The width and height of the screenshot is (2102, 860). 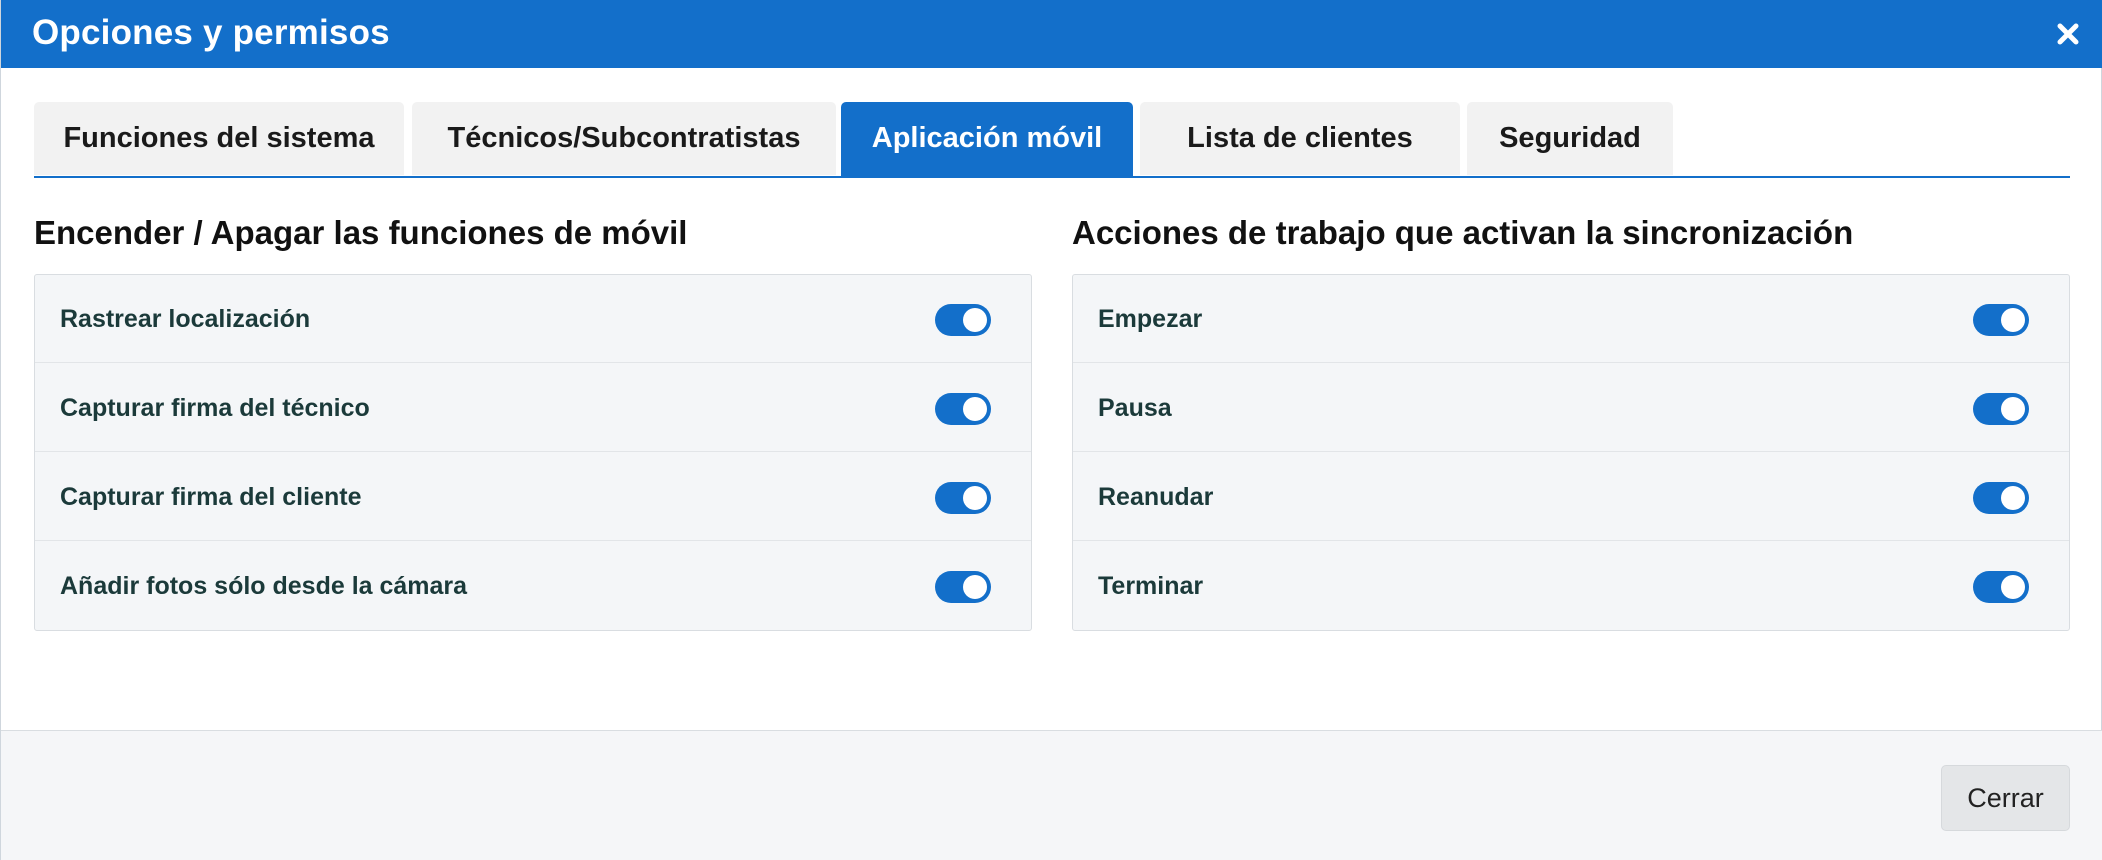 What do you see at coordinates (185, 319) in the screenshot?
I see `row-label: Rastrear localización` at bounding box center [185, 319].